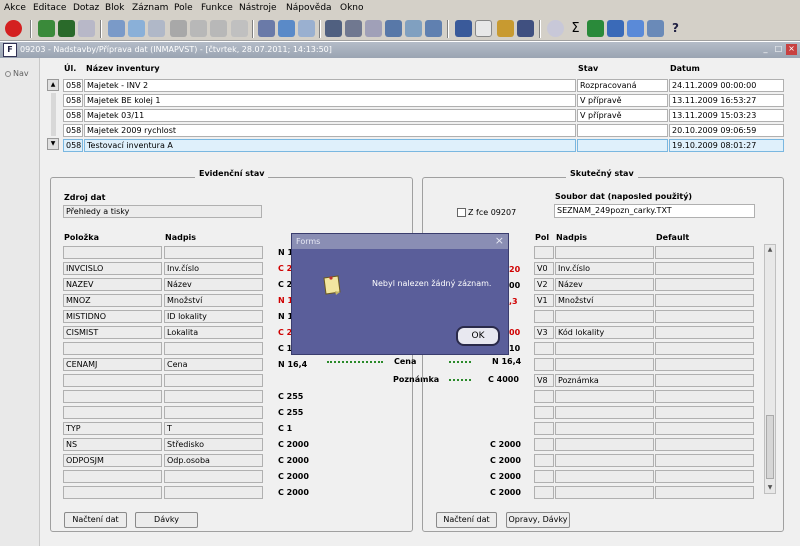 The width and height of the screenshot is (800, 546). What do you see at coordinates (373, 28) in the screenshot?
I see `paste-icon` at bounding box center [373, 28].